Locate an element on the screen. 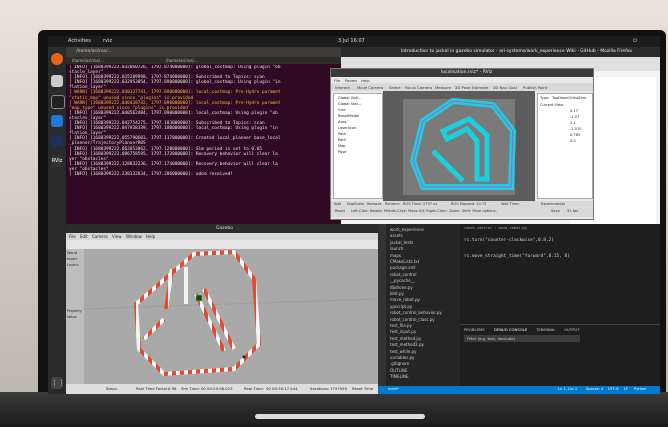  explorer-item: test_method2.py is located at coordinates (407, 344).